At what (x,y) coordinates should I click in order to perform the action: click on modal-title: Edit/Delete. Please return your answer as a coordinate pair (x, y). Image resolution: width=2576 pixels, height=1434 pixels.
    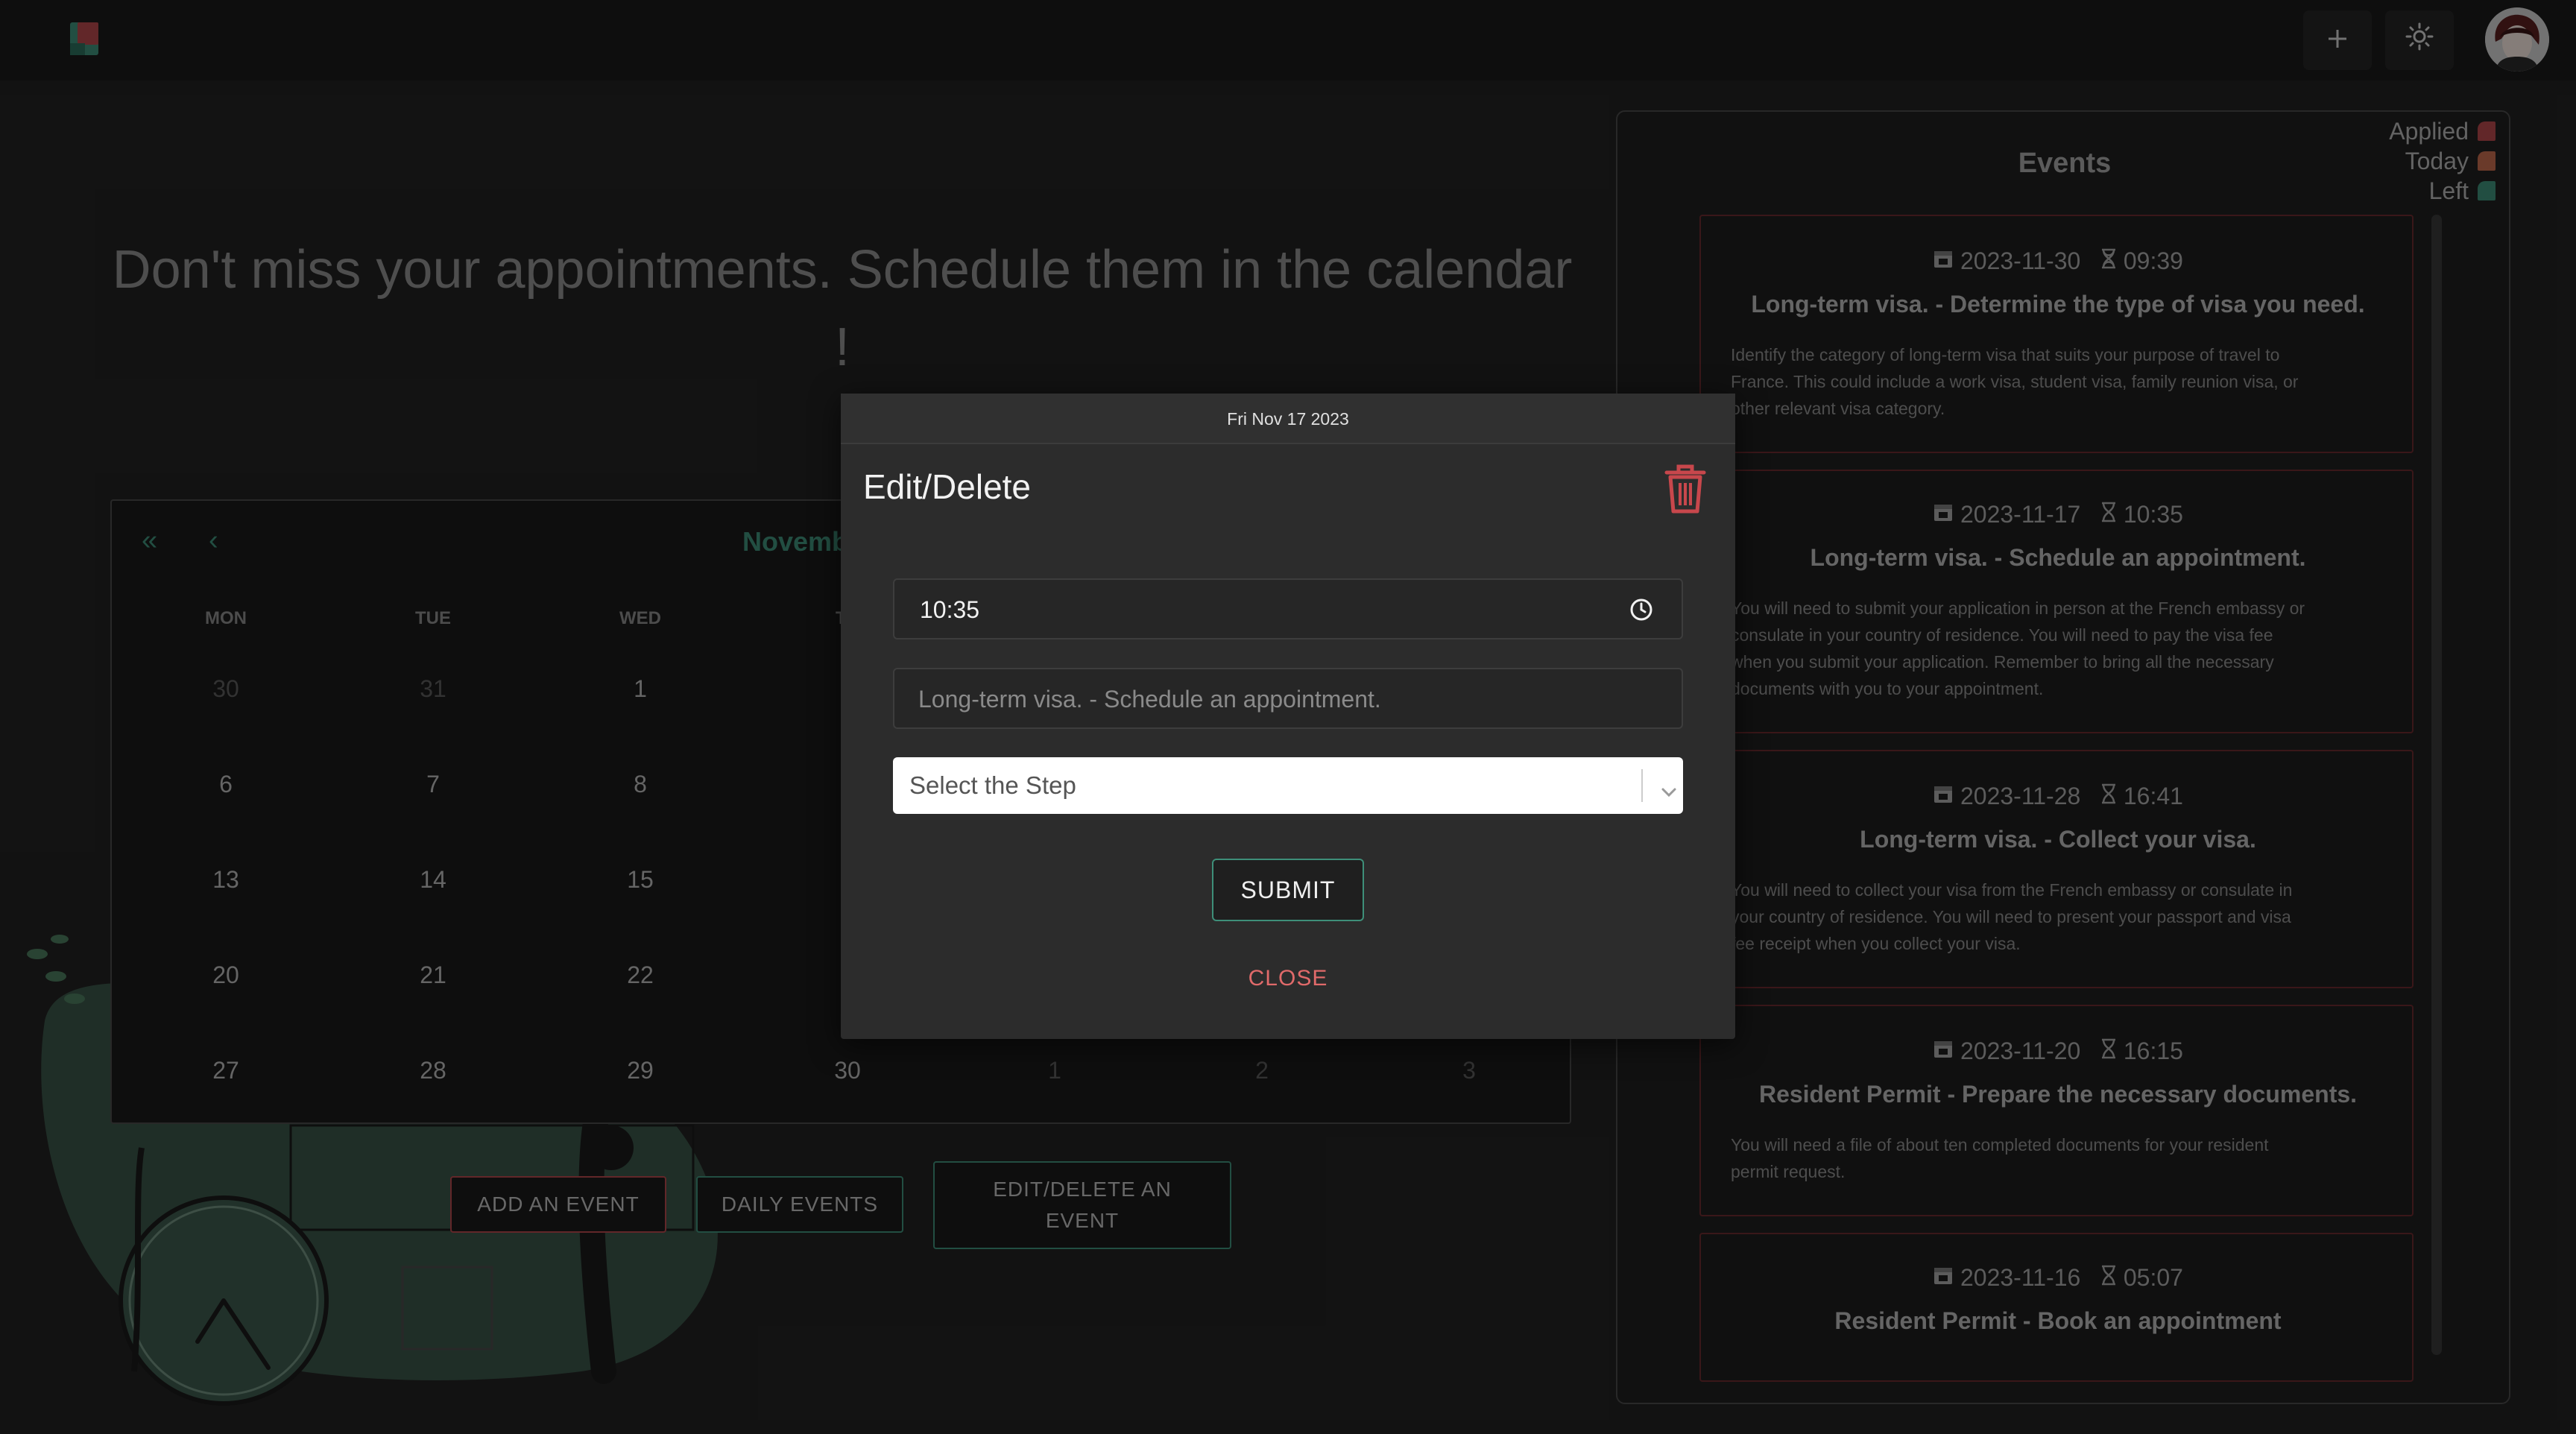
    Looking at the image, I should click on (948, 487).